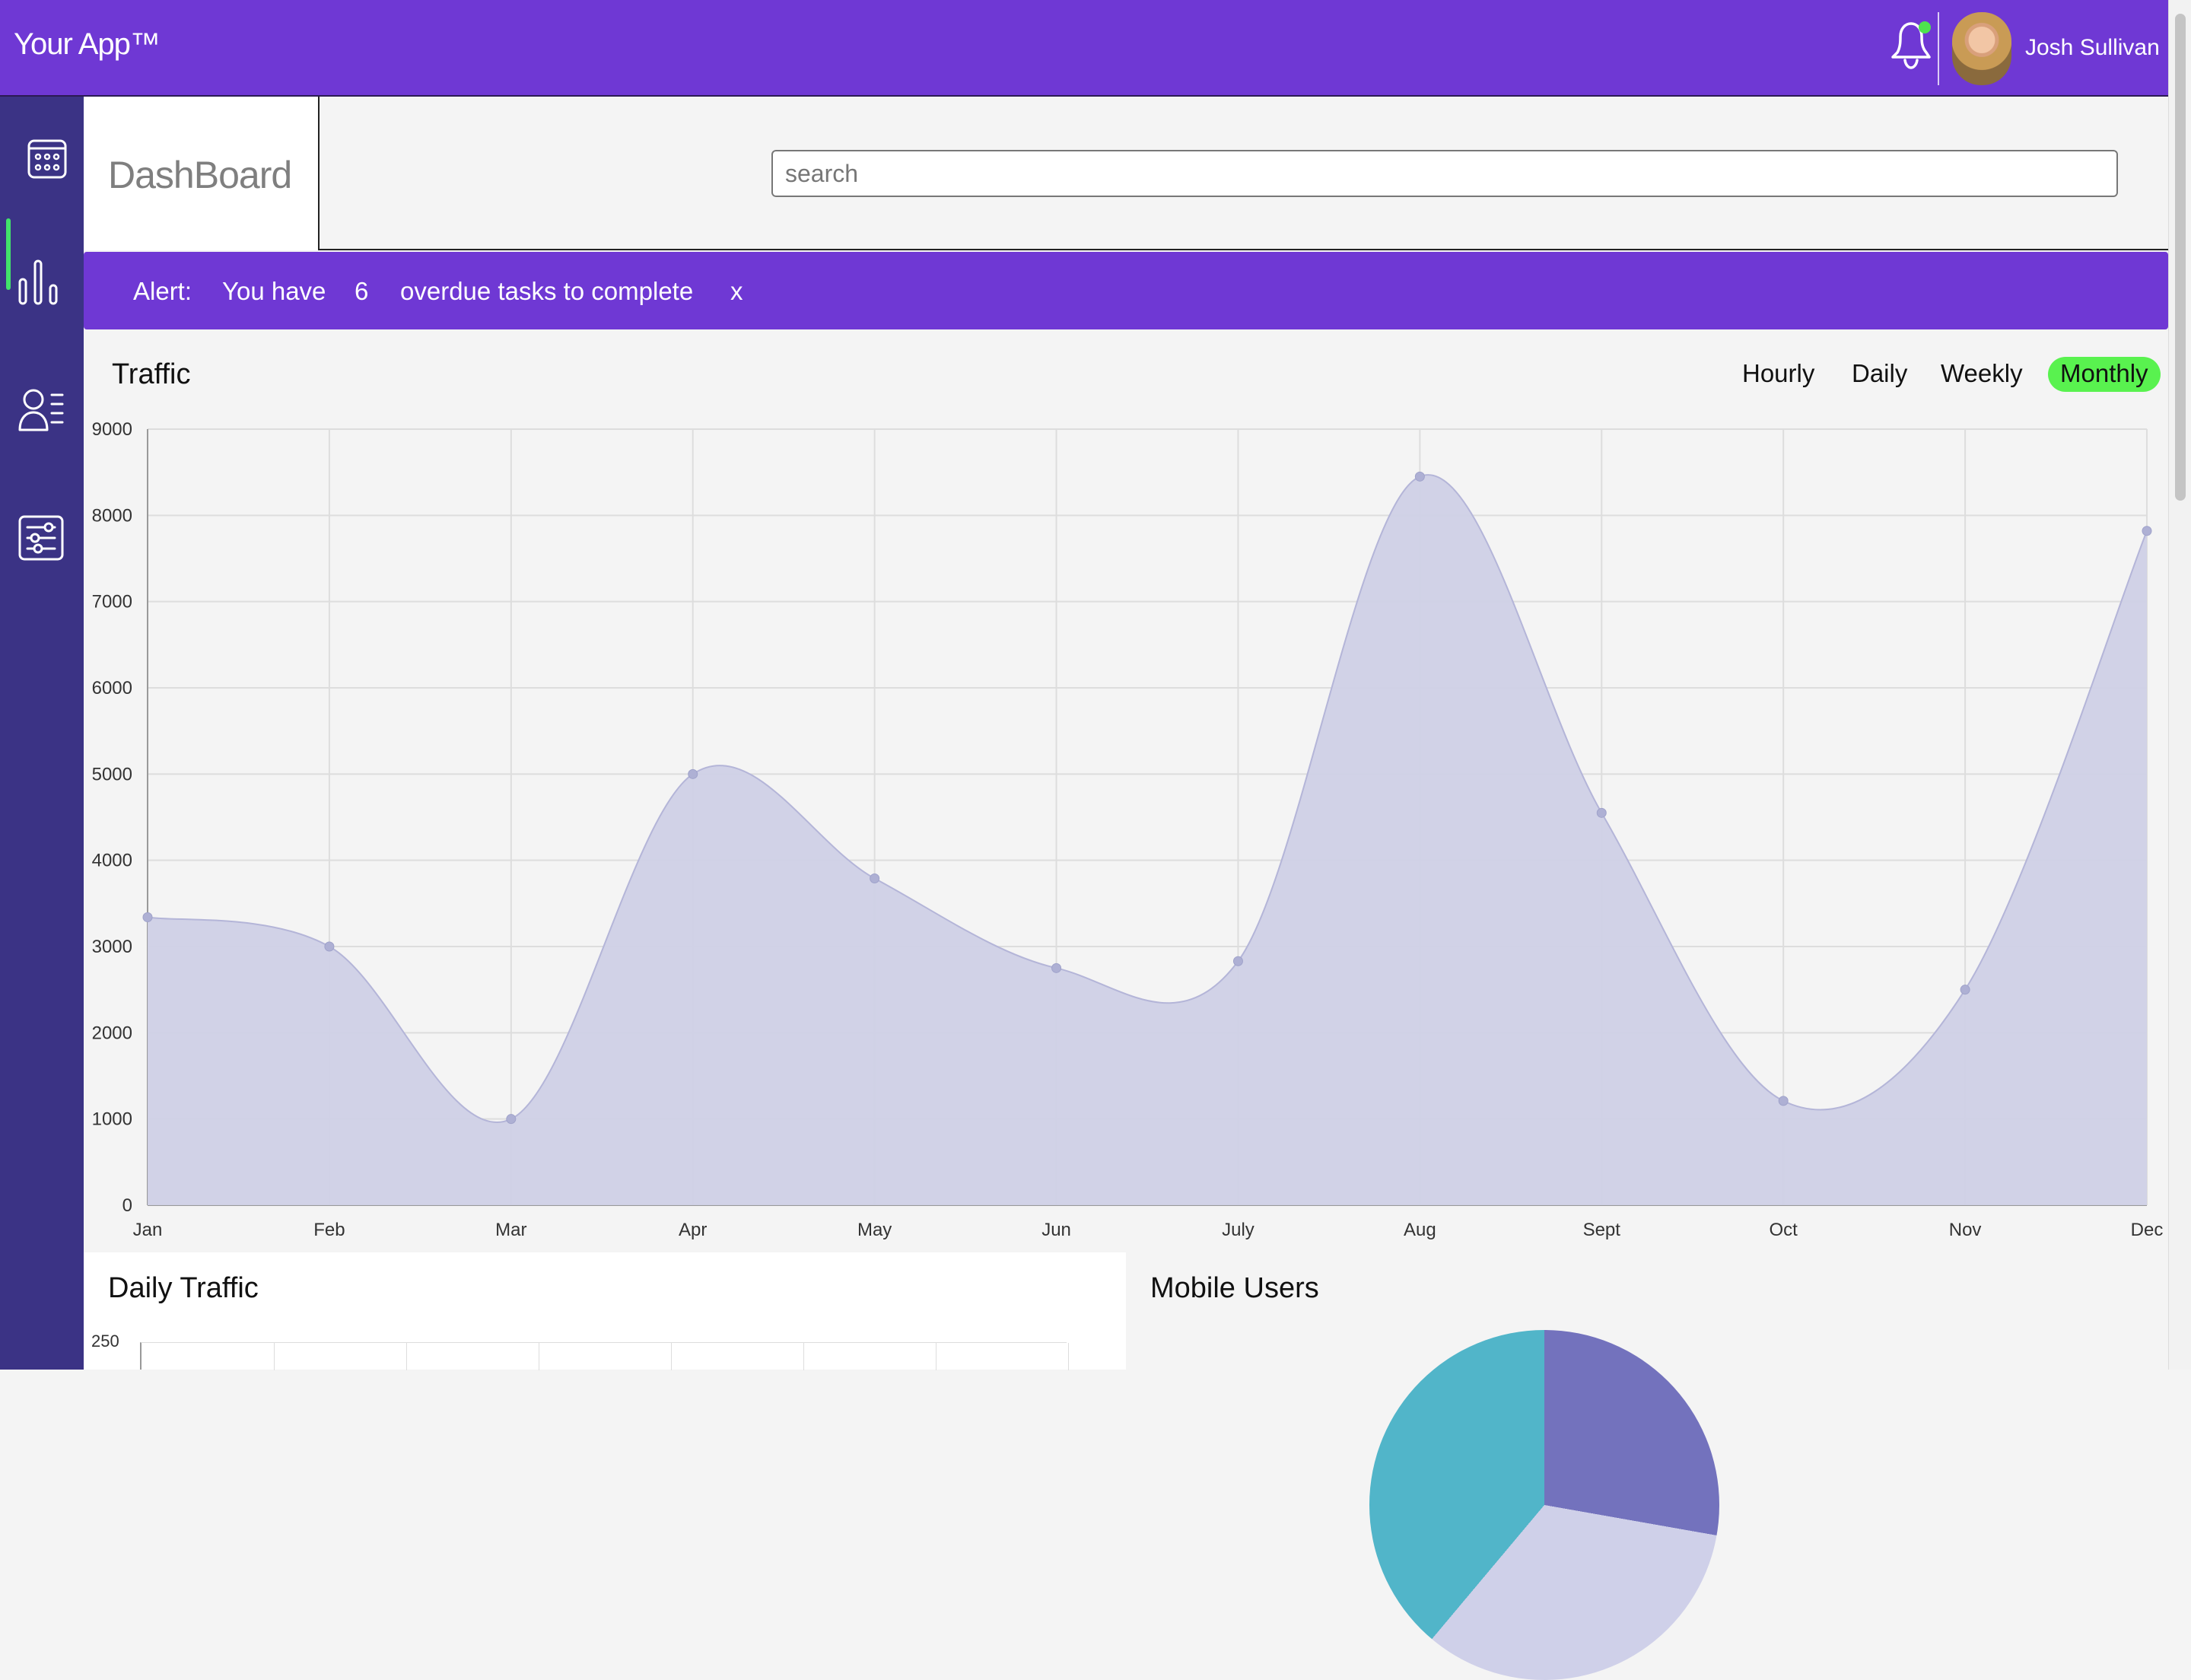  I want to click on daily-traffic-title: Daily Traffic, so click(183, 1288).